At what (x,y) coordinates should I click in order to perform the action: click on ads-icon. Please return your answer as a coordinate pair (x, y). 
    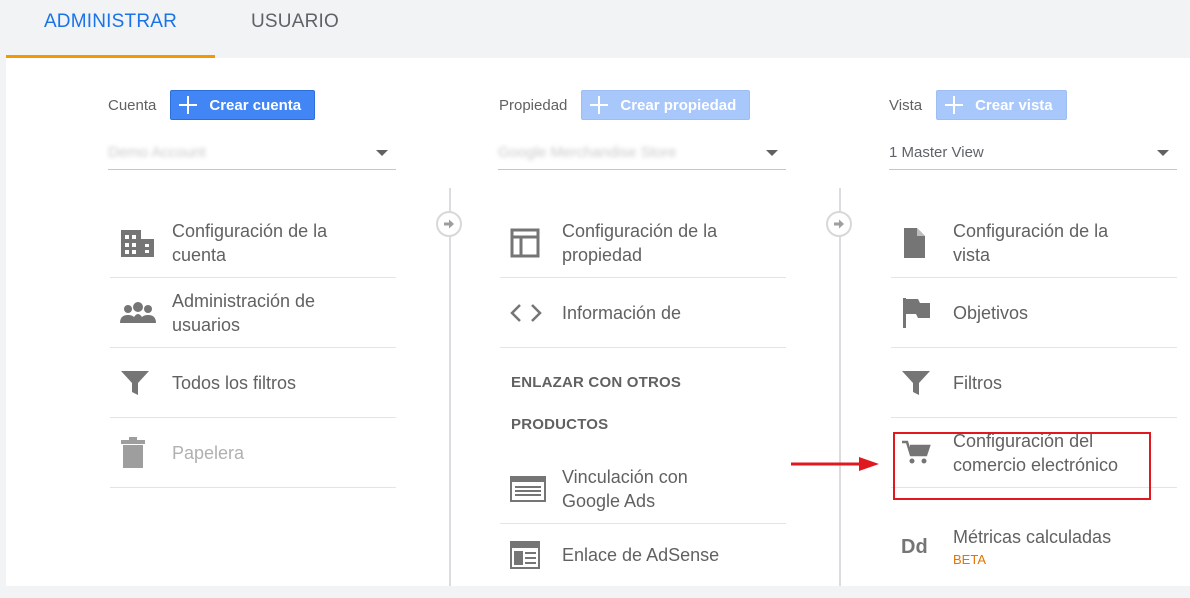
    Looking at the image, I should click on (531, 489).